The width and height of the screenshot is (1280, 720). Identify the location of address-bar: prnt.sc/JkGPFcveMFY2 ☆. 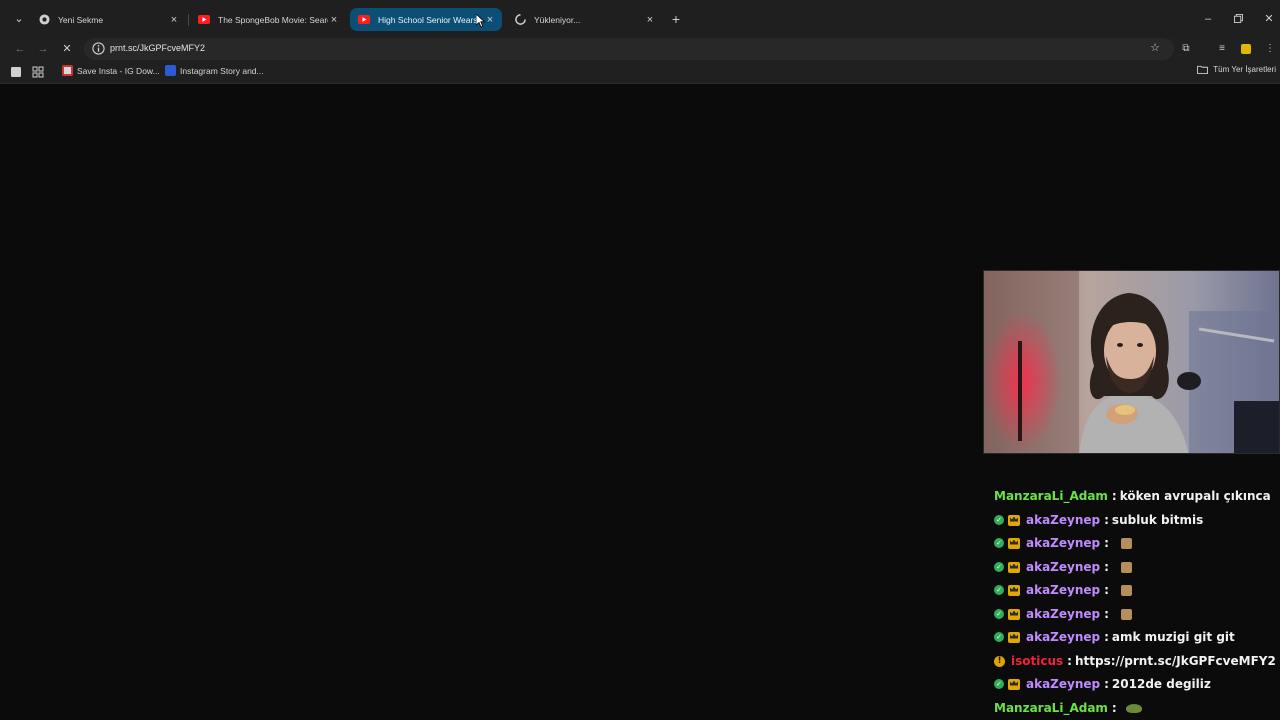
(629, 49).